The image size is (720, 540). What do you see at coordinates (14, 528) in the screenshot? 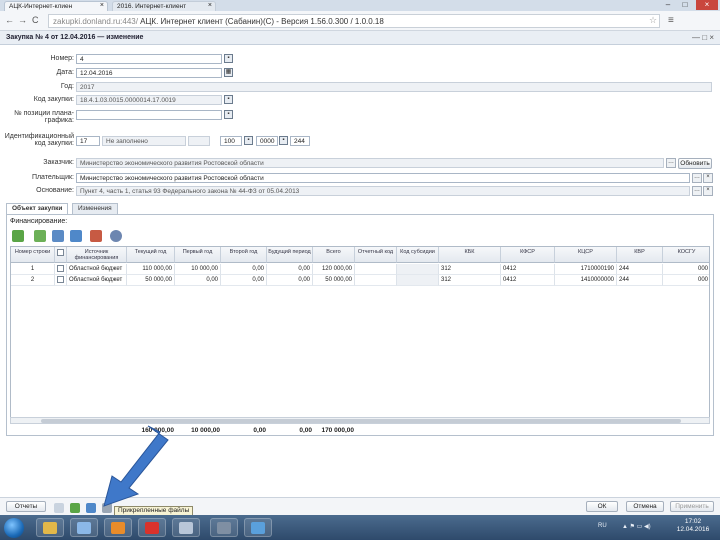
I see `start-button-icon` at bounding box center [14, 528].